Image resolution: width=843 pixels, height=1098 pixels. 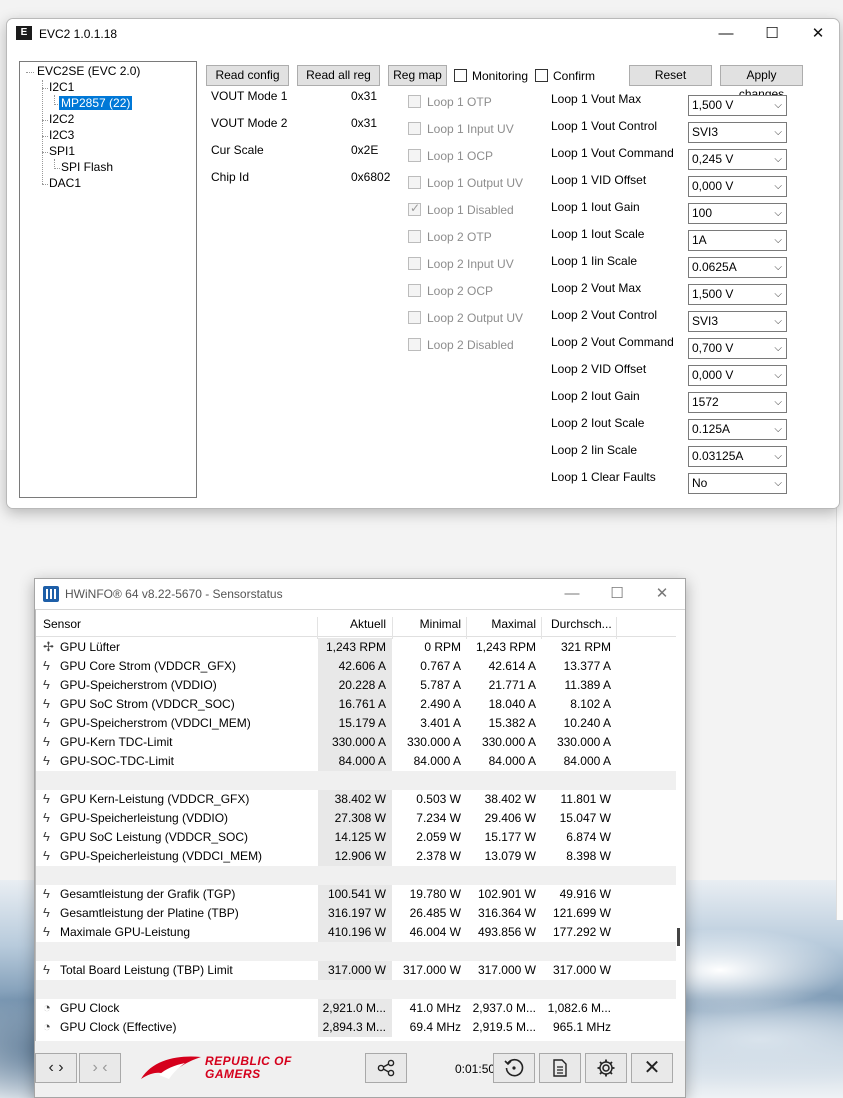 What do you see at coordinates (501, 624) in the screenshot?
I see `column-maximal: Maximal` at bounding box center [501, 624].